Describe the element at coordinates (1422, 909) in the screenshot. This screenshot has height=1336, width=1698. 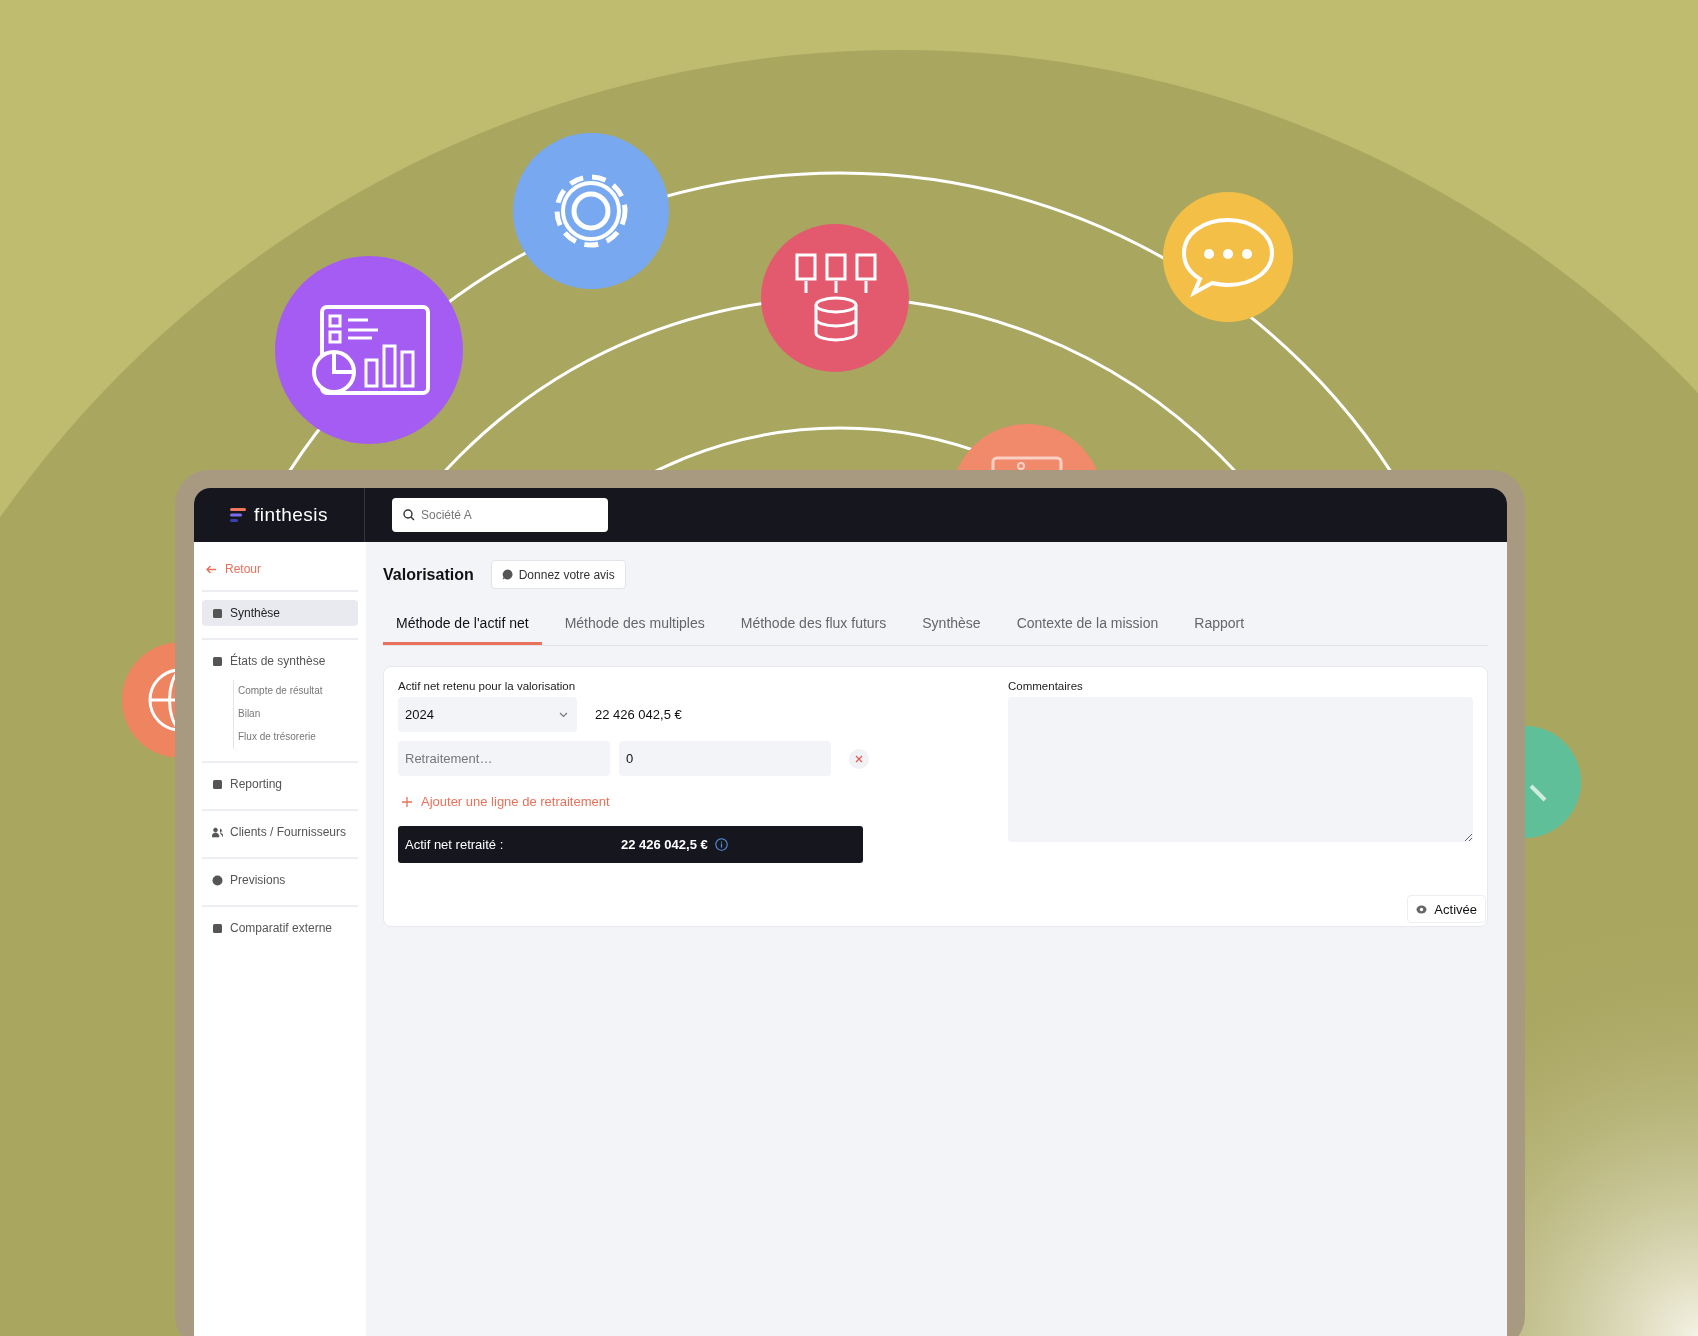
I see `eye-icon` at that location.